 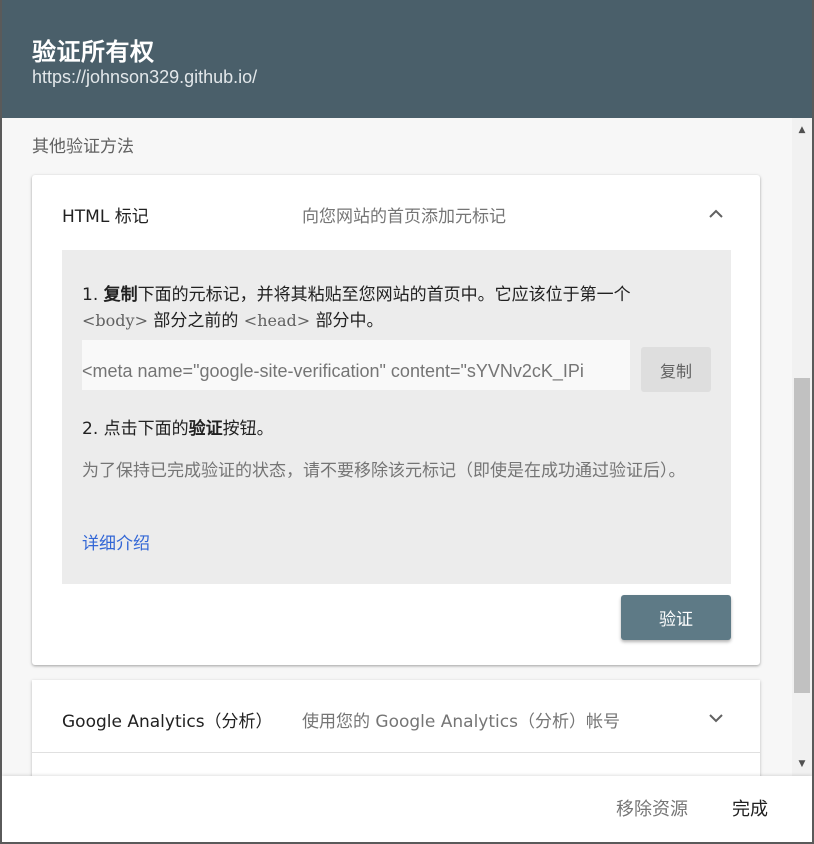 What do you see at coordinates (404, 217) in the screenshot?
I see `html-tag-card-description: 向您网站的首页添加元标记` at bounding box center [404, 217].